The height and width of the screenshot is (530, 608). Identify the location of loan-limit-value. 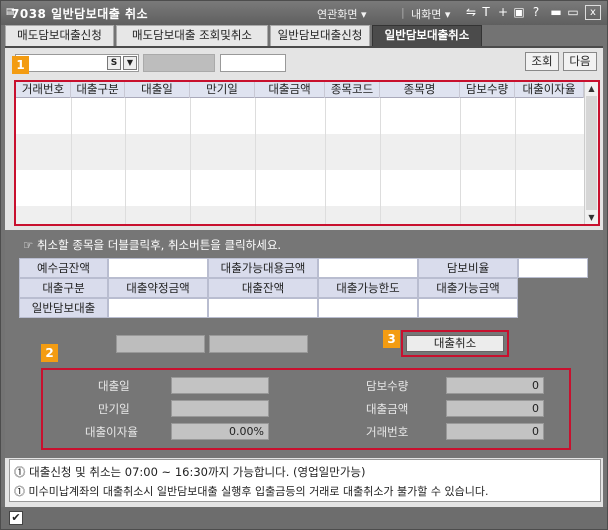
(368, 308).